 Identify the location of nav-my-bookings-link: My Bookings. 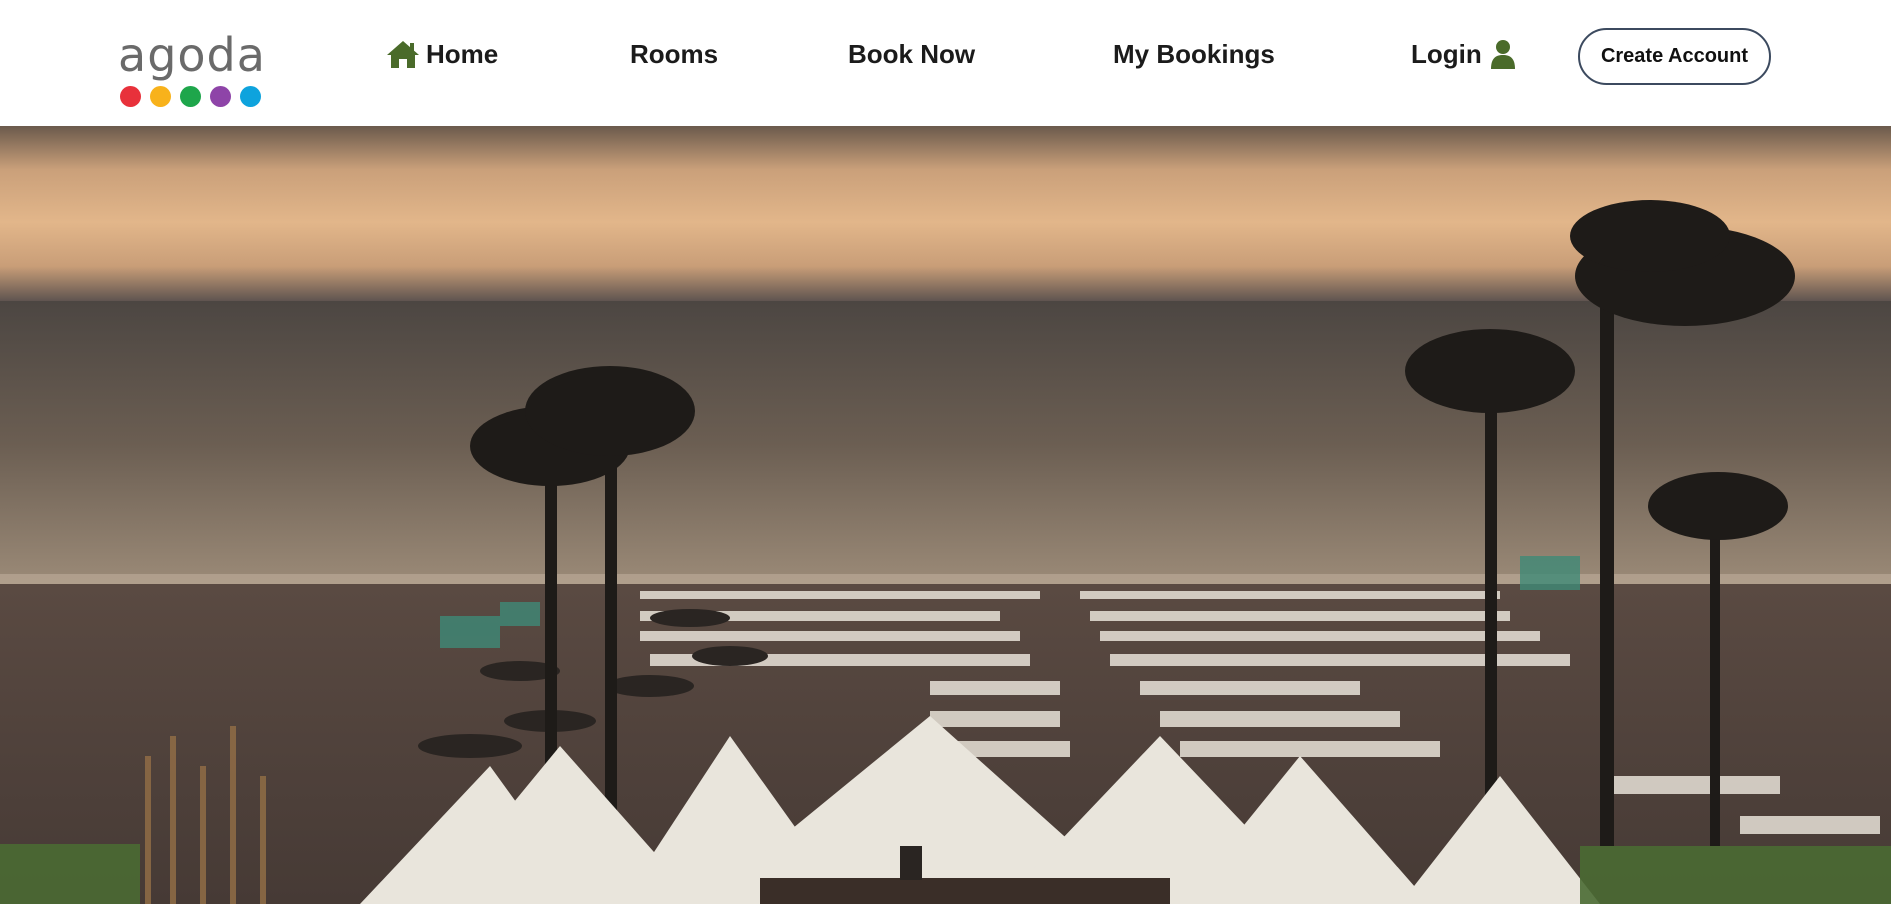
(1194, 54).